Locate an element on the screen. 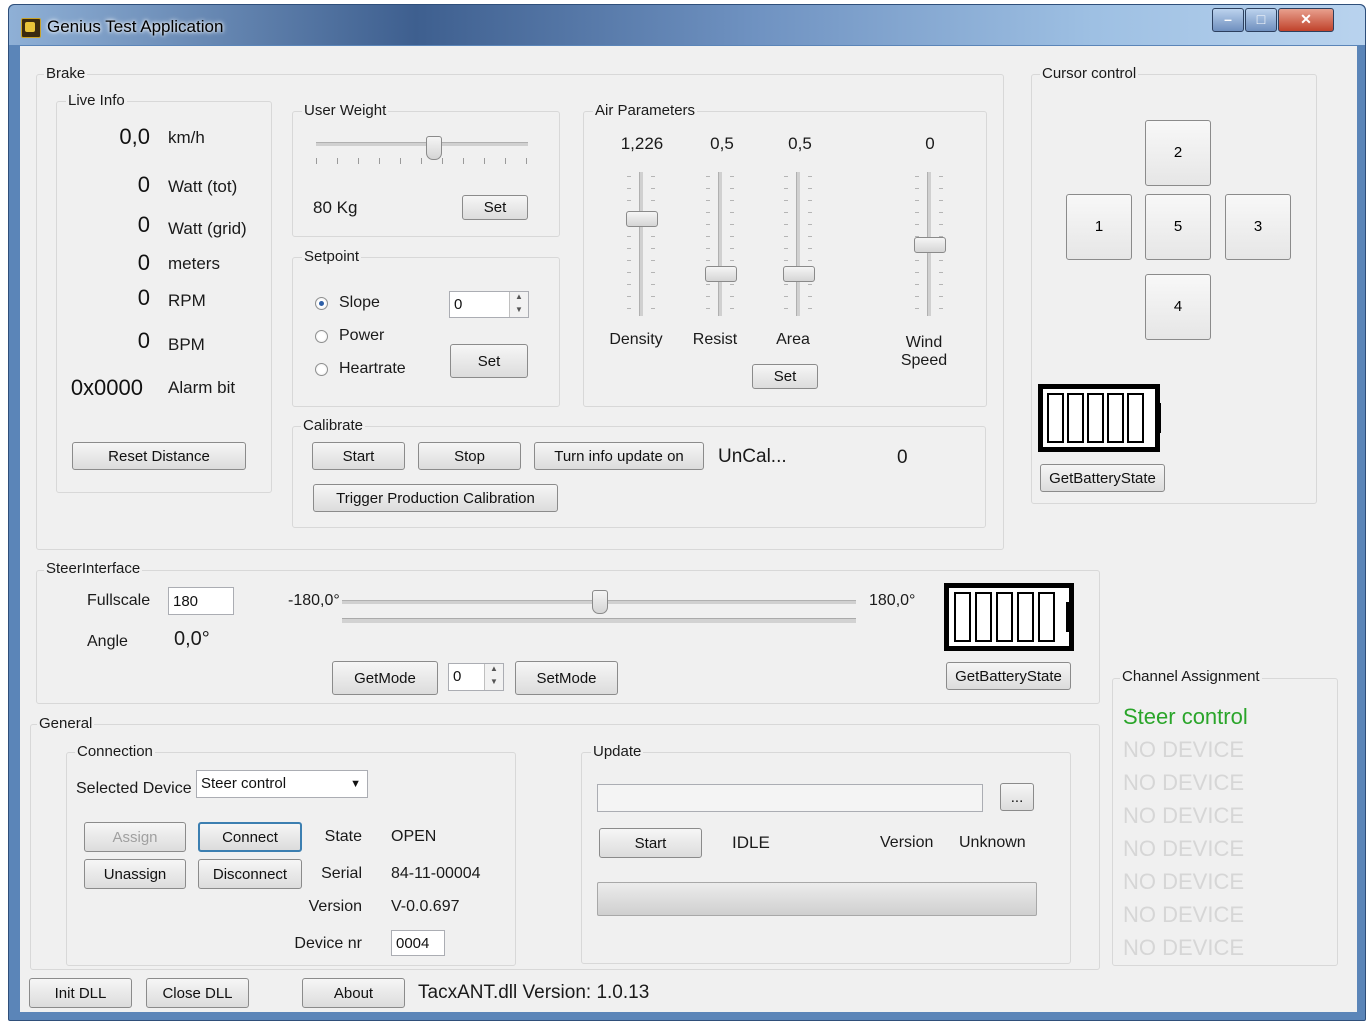  slope-radio is located at coordinates (321, 303).